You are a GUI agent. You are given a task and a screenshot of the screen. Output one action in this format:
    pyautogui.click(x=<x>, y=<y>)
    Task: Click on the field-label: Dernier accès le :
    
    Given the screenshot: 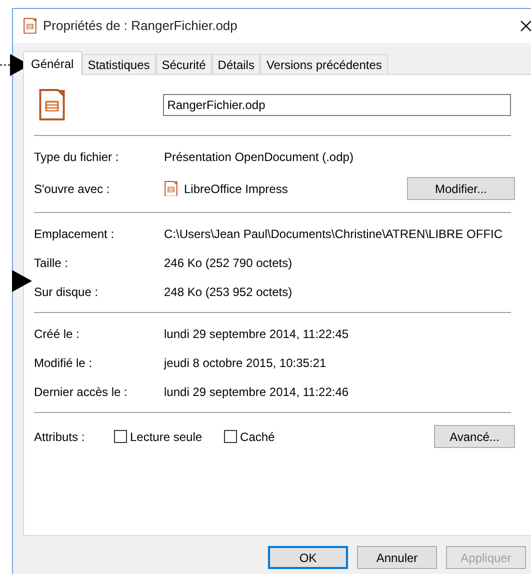 What is the action you would take?
    pyautogui.click(x=81, y=392)
    